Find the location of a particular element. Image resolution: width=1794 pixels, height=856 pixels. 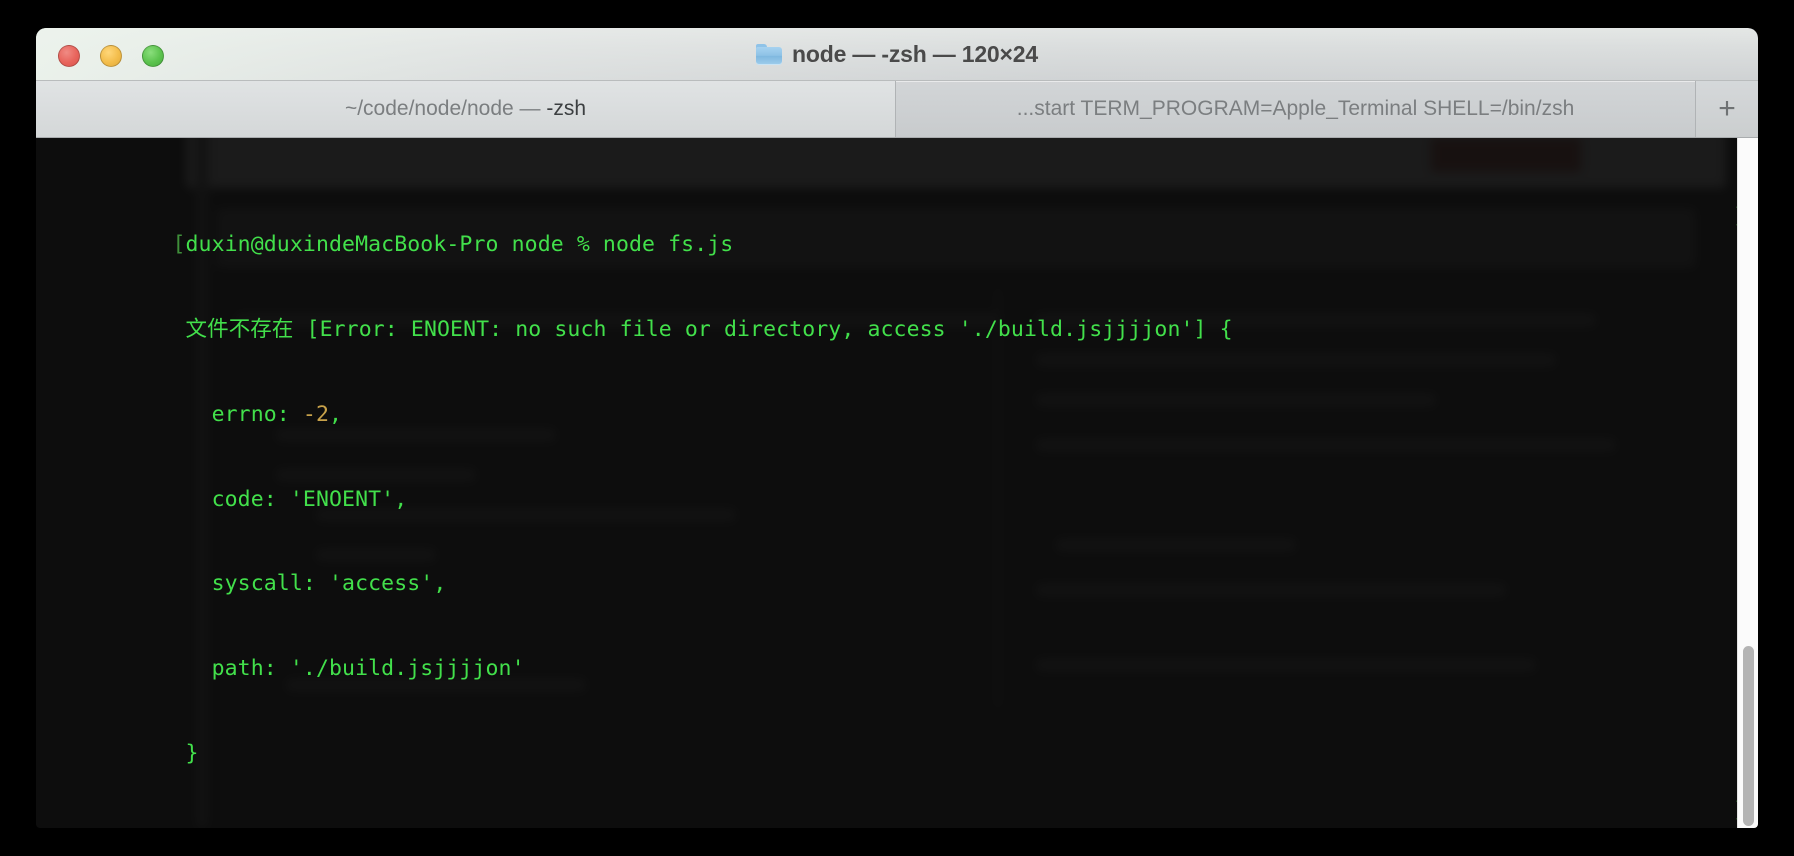

line-text: path: './build.jsjjjjon' is located at coordinates (355, 669).